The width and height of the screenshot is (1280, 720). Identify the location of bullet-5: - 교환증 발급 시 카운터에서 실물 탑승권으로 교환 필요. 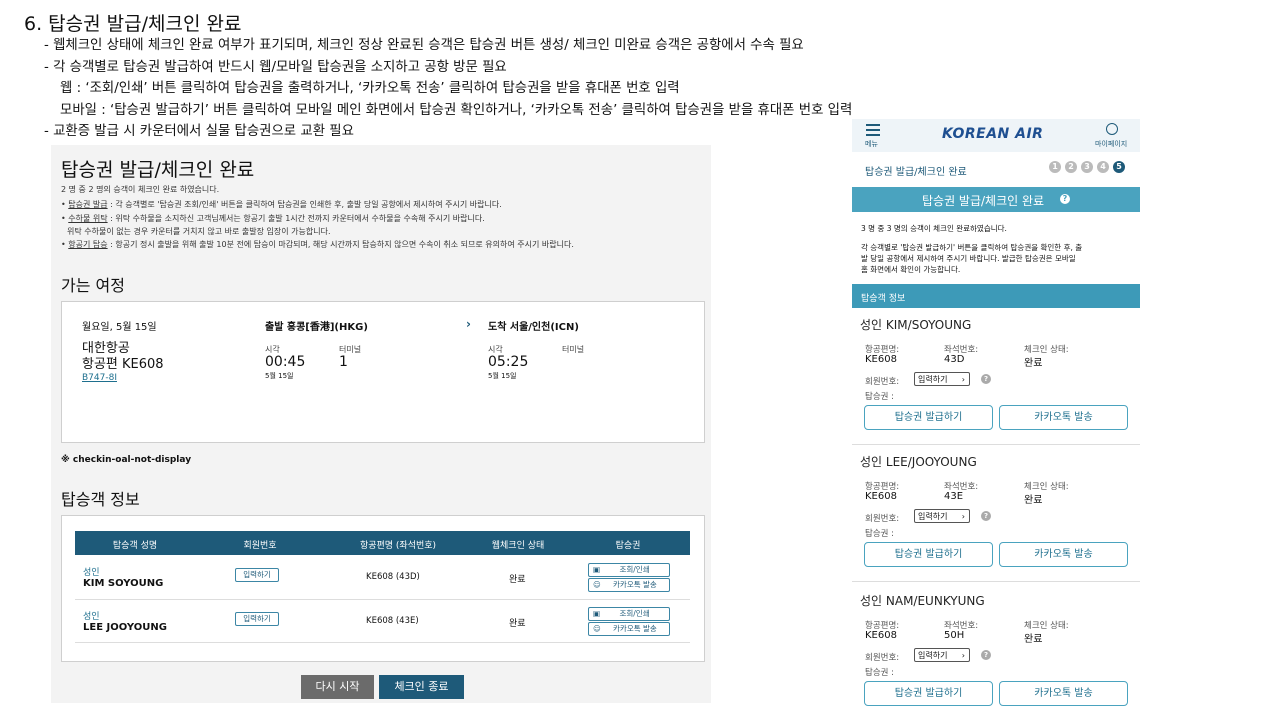
(199, 131).